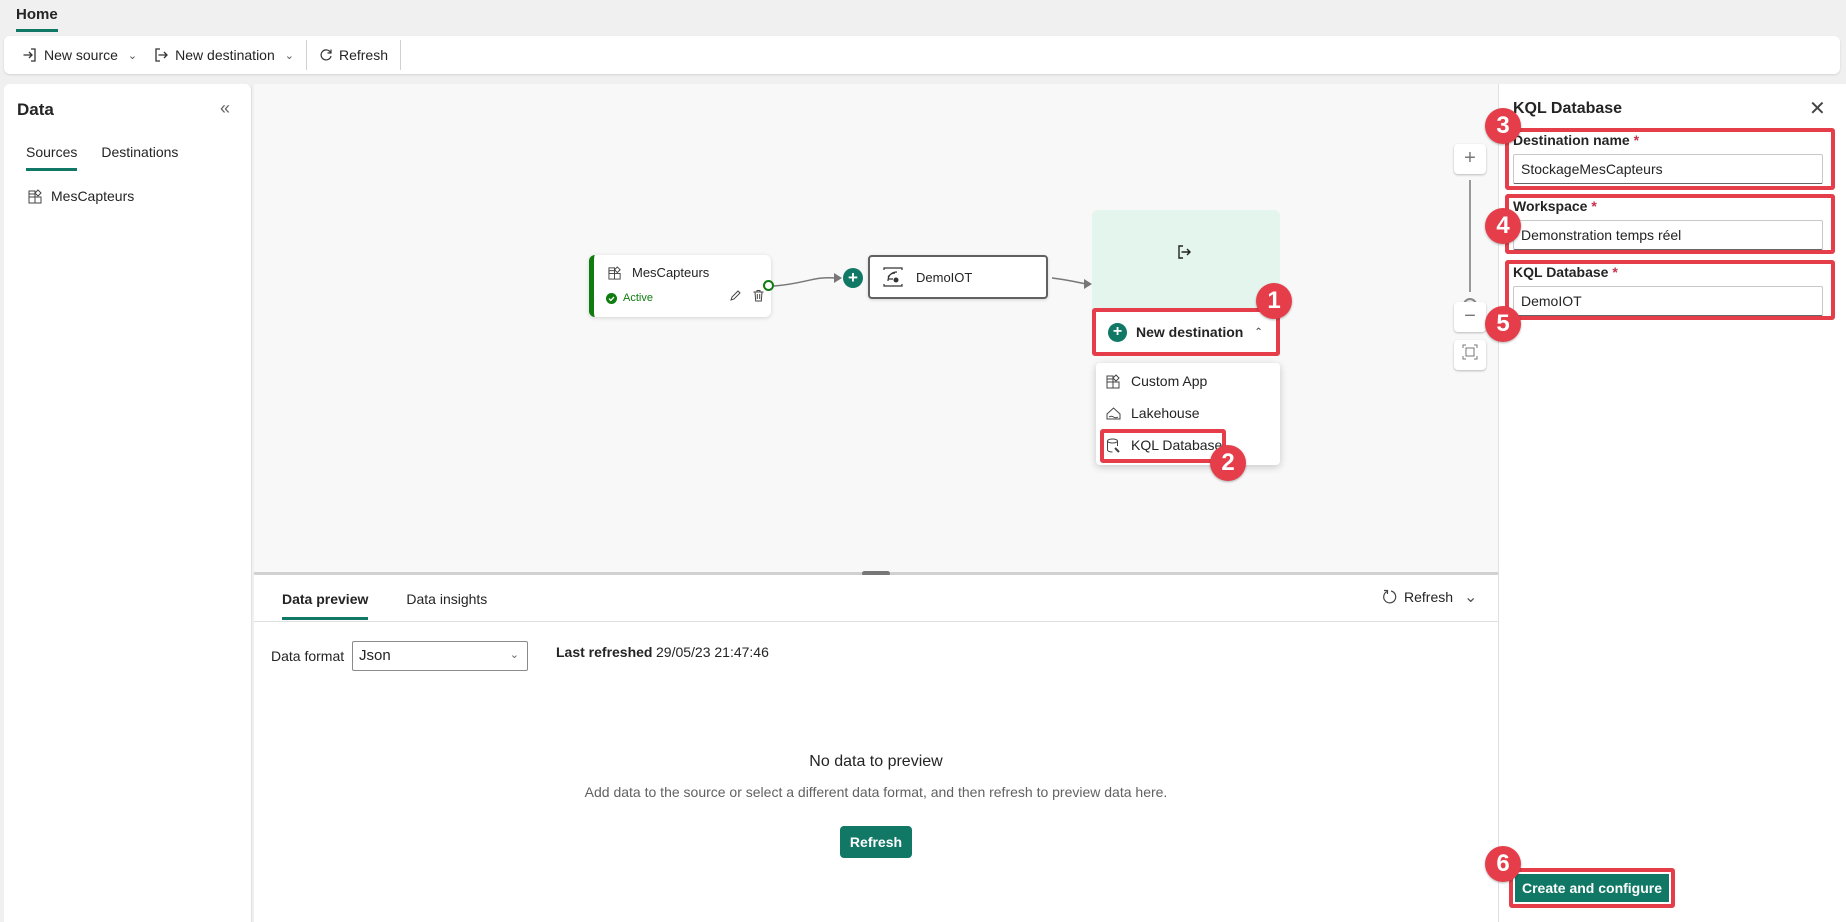  What do you see at coordinates (1817, 108) in the screenshot?
I see `close-icon: ✕` at bounding box center [1817, 108].